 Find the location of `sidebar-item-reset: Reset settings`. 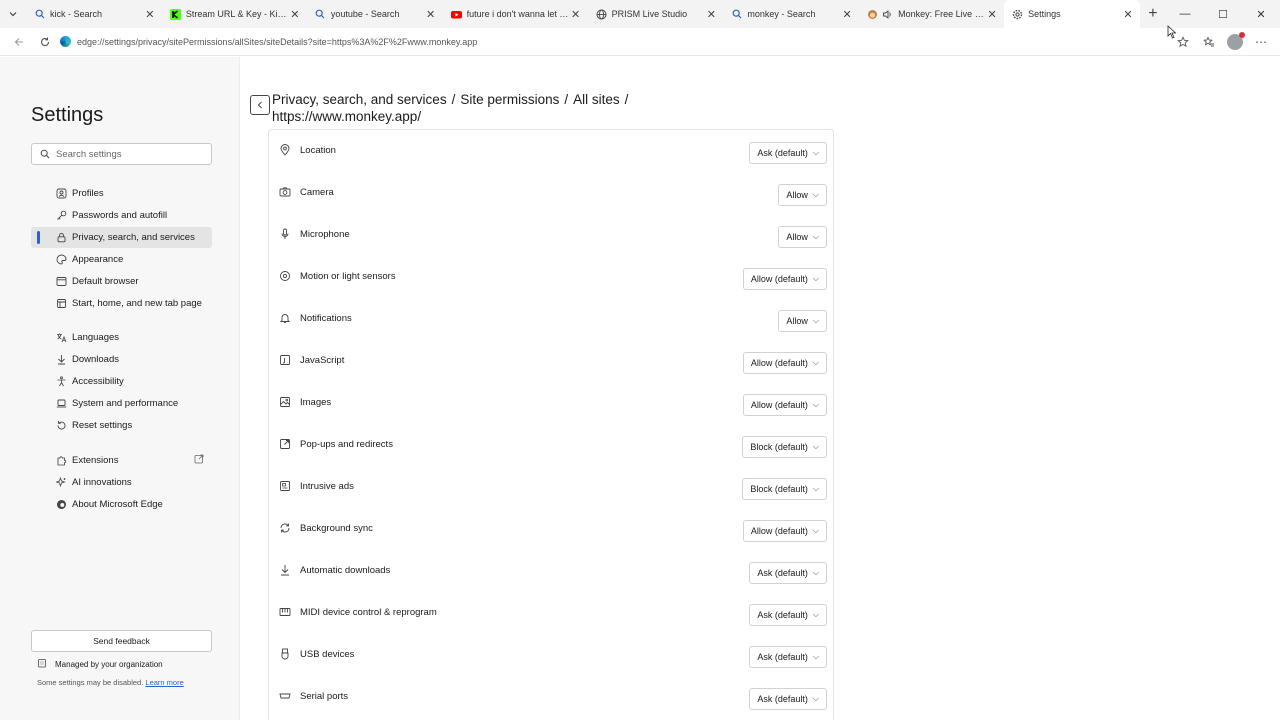

sidebar-item-reset: Reset settings is located at coordinates (121, 425).